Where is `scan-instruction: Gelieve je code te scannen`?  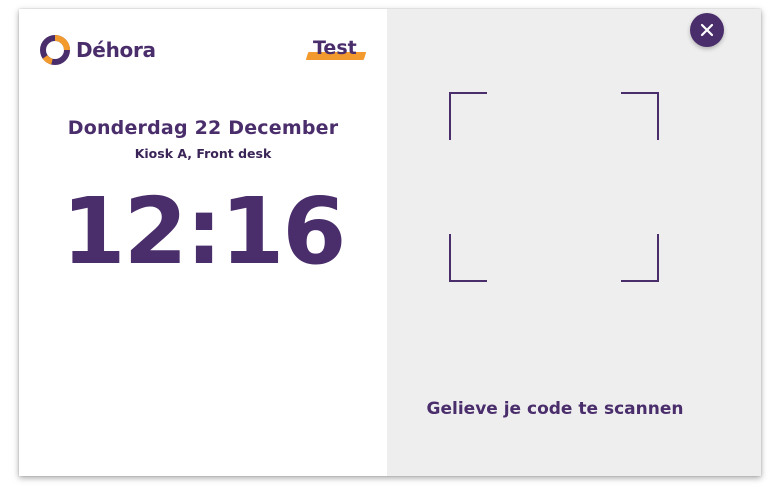
scan-instruction: Gelieve je code te scannen is located at coordinates (555, 409).